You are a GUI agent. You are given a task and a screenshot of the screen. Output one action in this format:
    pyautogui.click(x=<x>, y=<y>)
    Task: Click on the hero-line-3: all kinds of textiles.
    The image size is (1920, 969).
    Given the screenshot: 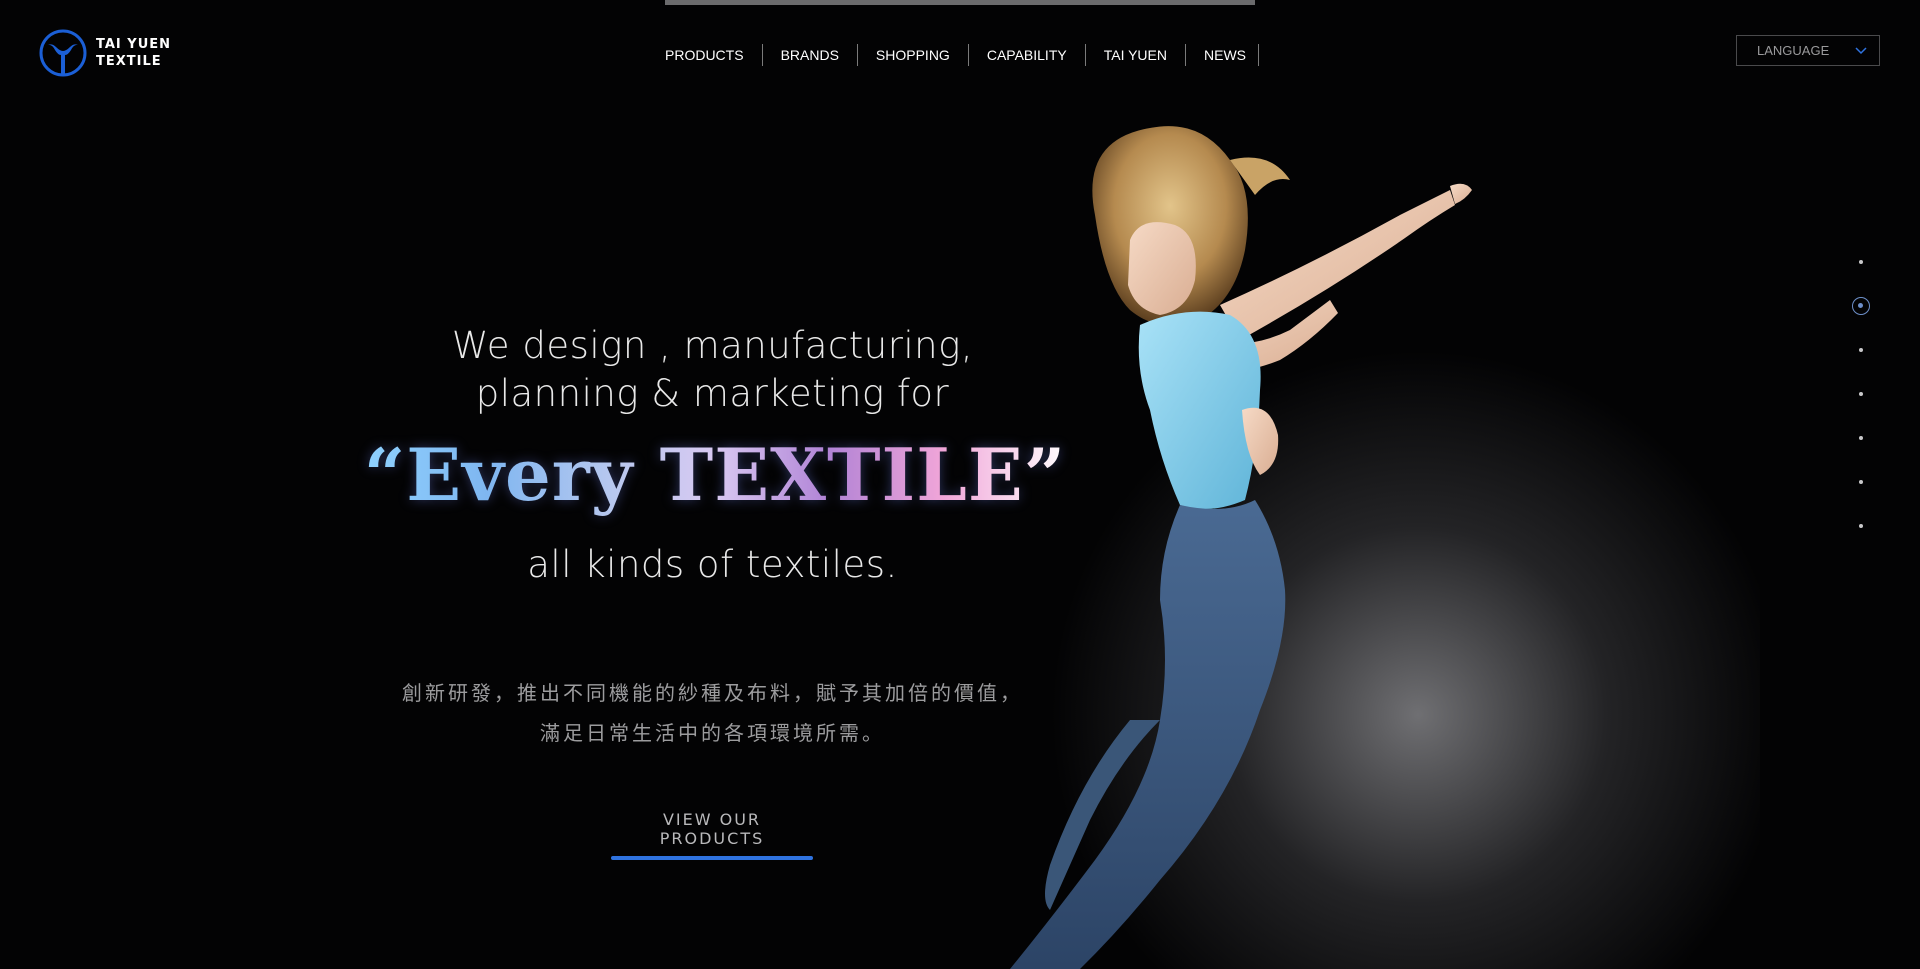 What is the action you would take?
    pyautogui.click(x=712, y=564)
    